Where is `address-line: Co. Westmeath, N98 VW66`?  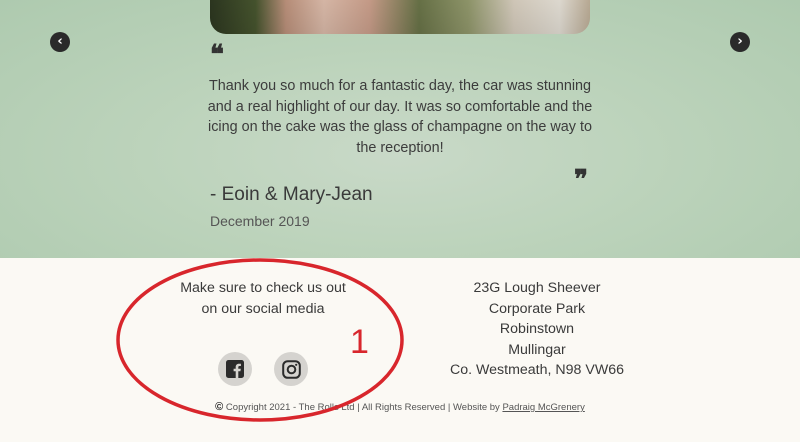 address-line: Co. Westmeath, N98 VW66 is located at coordinates (537, 370).